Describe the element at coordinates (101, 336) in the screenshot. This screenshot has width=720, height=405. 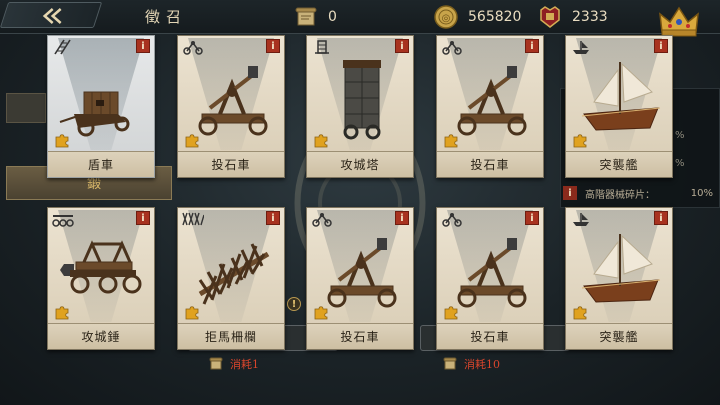
I see `card-name: 攻城錘` at that location.